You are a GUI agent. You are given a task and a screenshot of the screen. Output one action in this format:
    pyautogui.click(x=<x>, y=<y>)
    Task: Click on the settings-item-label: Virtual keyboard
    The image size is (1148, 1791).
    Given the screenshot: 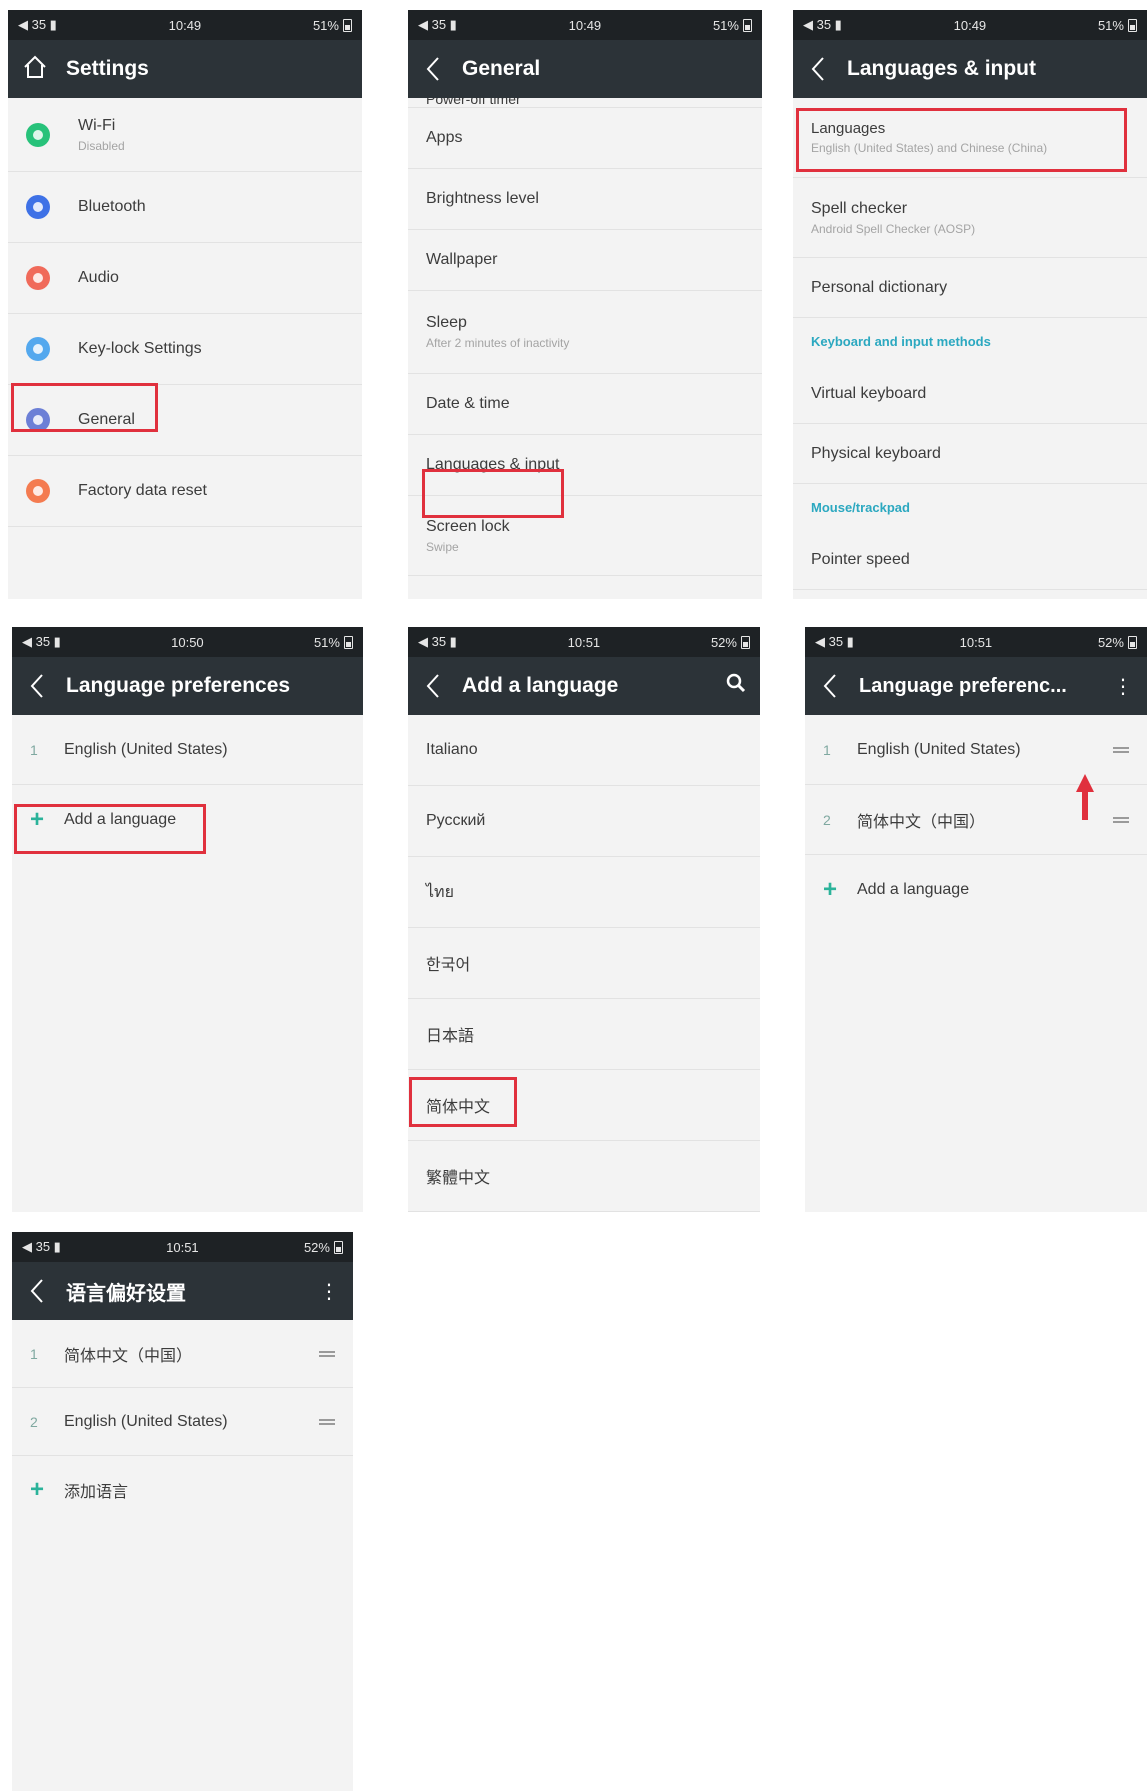 What is the action you would take?
    pyautogui.click(x=869, y=393)
    